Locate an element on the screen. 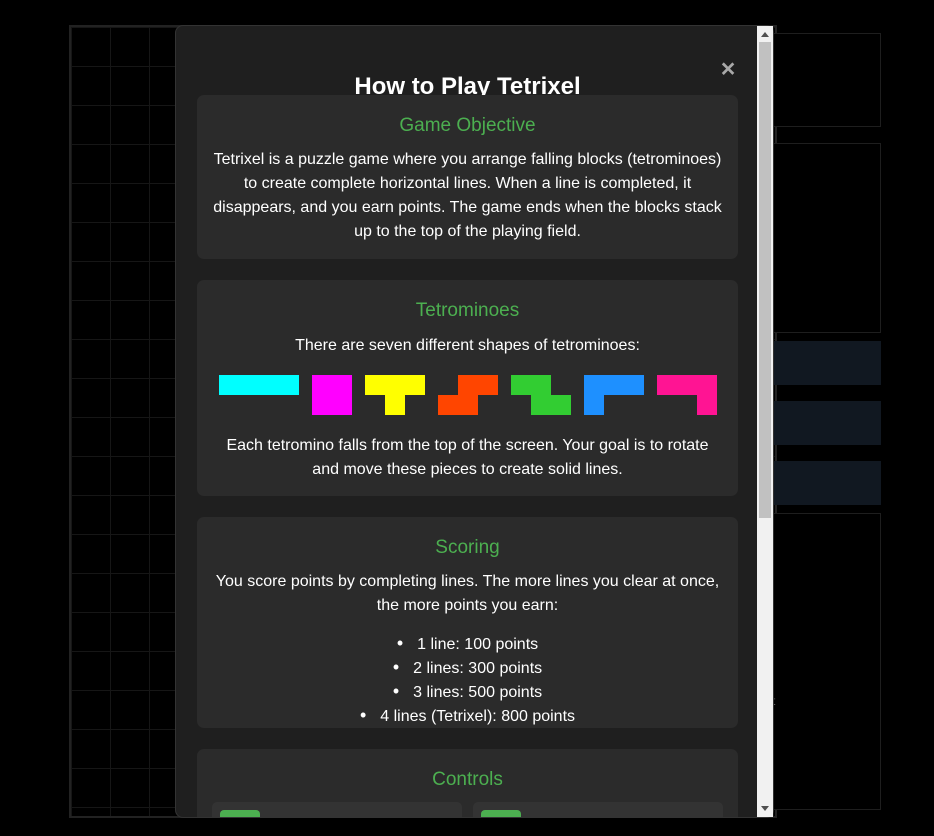 The height and width of the screenshot is (836, 934). scoring-heading: Scoring is located at coordinates (467, 547).